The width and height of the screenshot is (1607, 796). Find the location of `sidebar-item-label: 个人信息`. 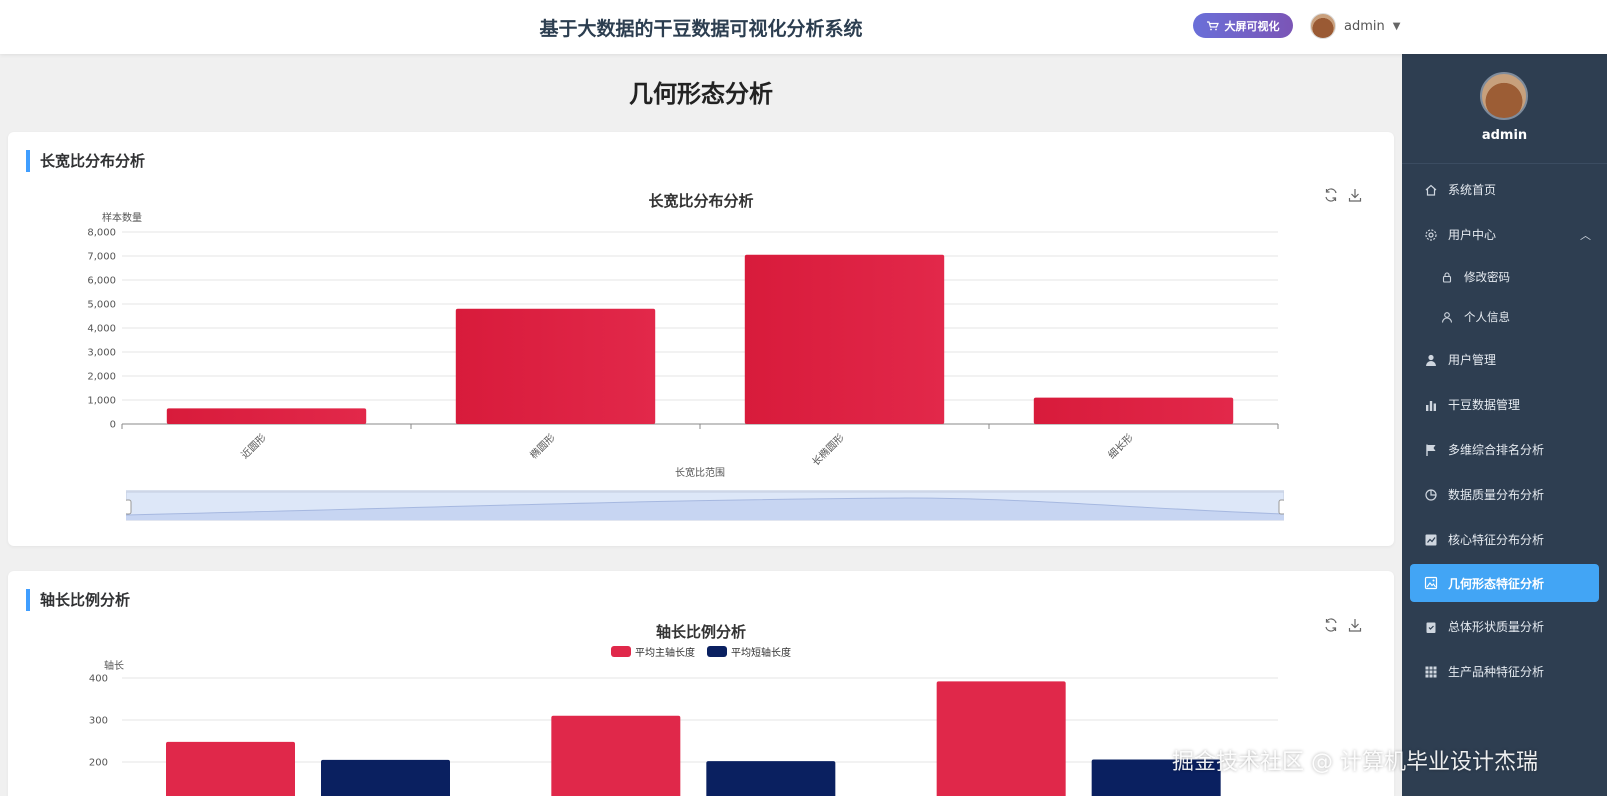

sidebar-item-label: 个人信息 is located at coordinates (1487, 317).